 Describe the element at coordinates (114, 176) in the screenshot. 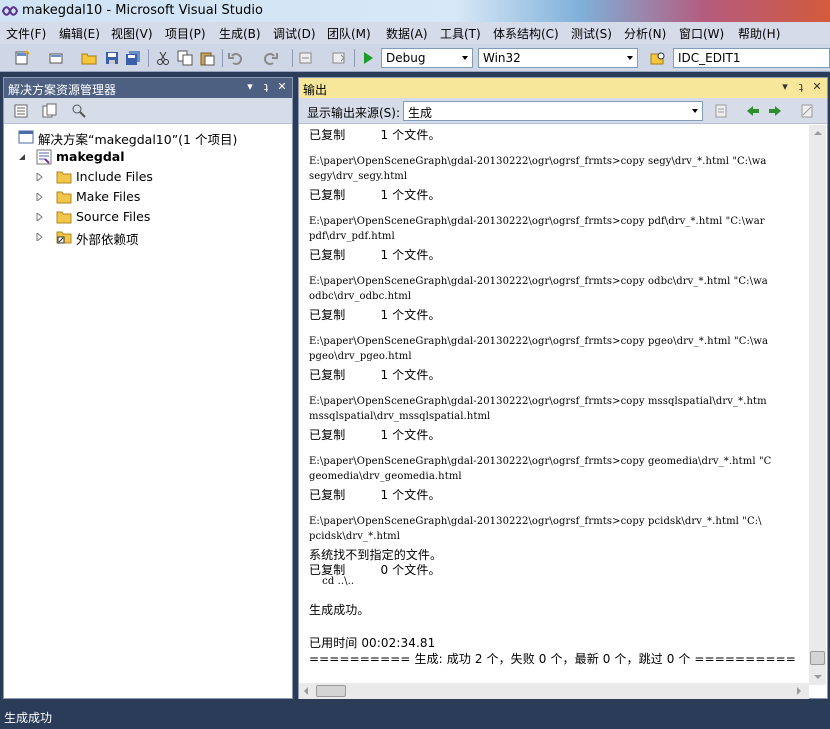

I see `folder-label: Include Files` at that location.